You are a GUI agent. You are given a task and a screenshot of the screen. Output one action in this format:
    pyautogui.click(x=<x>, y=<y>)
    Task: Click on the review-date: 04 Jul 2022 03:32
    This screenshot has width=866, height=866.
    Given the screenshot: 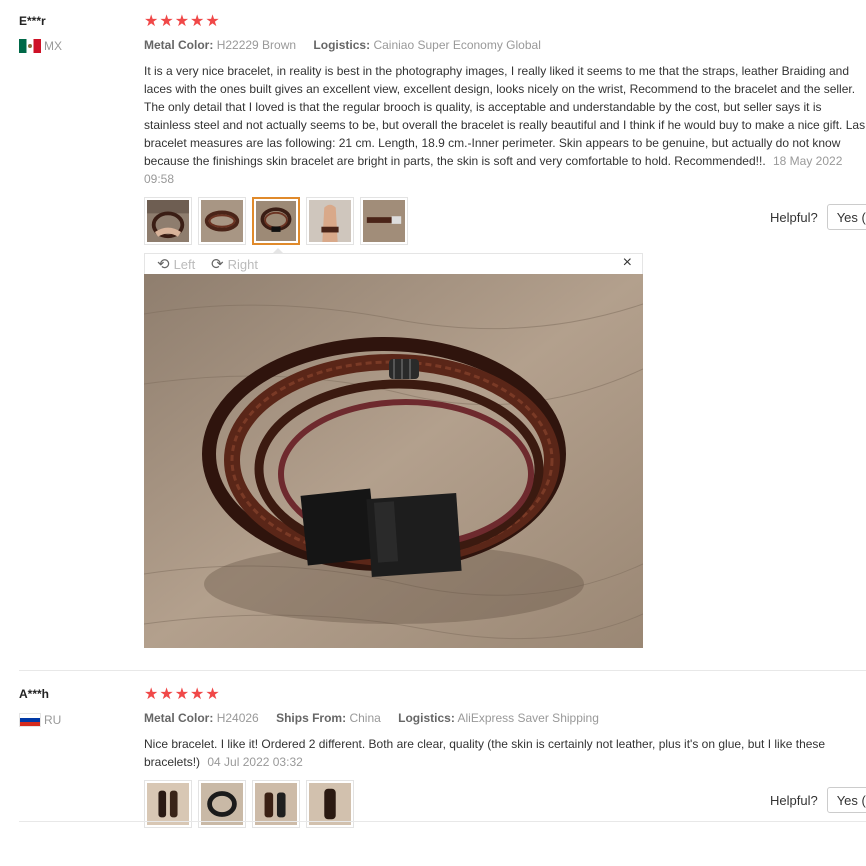 What is the action you would take?
    pyautogui.click(x=255, y=762)
    